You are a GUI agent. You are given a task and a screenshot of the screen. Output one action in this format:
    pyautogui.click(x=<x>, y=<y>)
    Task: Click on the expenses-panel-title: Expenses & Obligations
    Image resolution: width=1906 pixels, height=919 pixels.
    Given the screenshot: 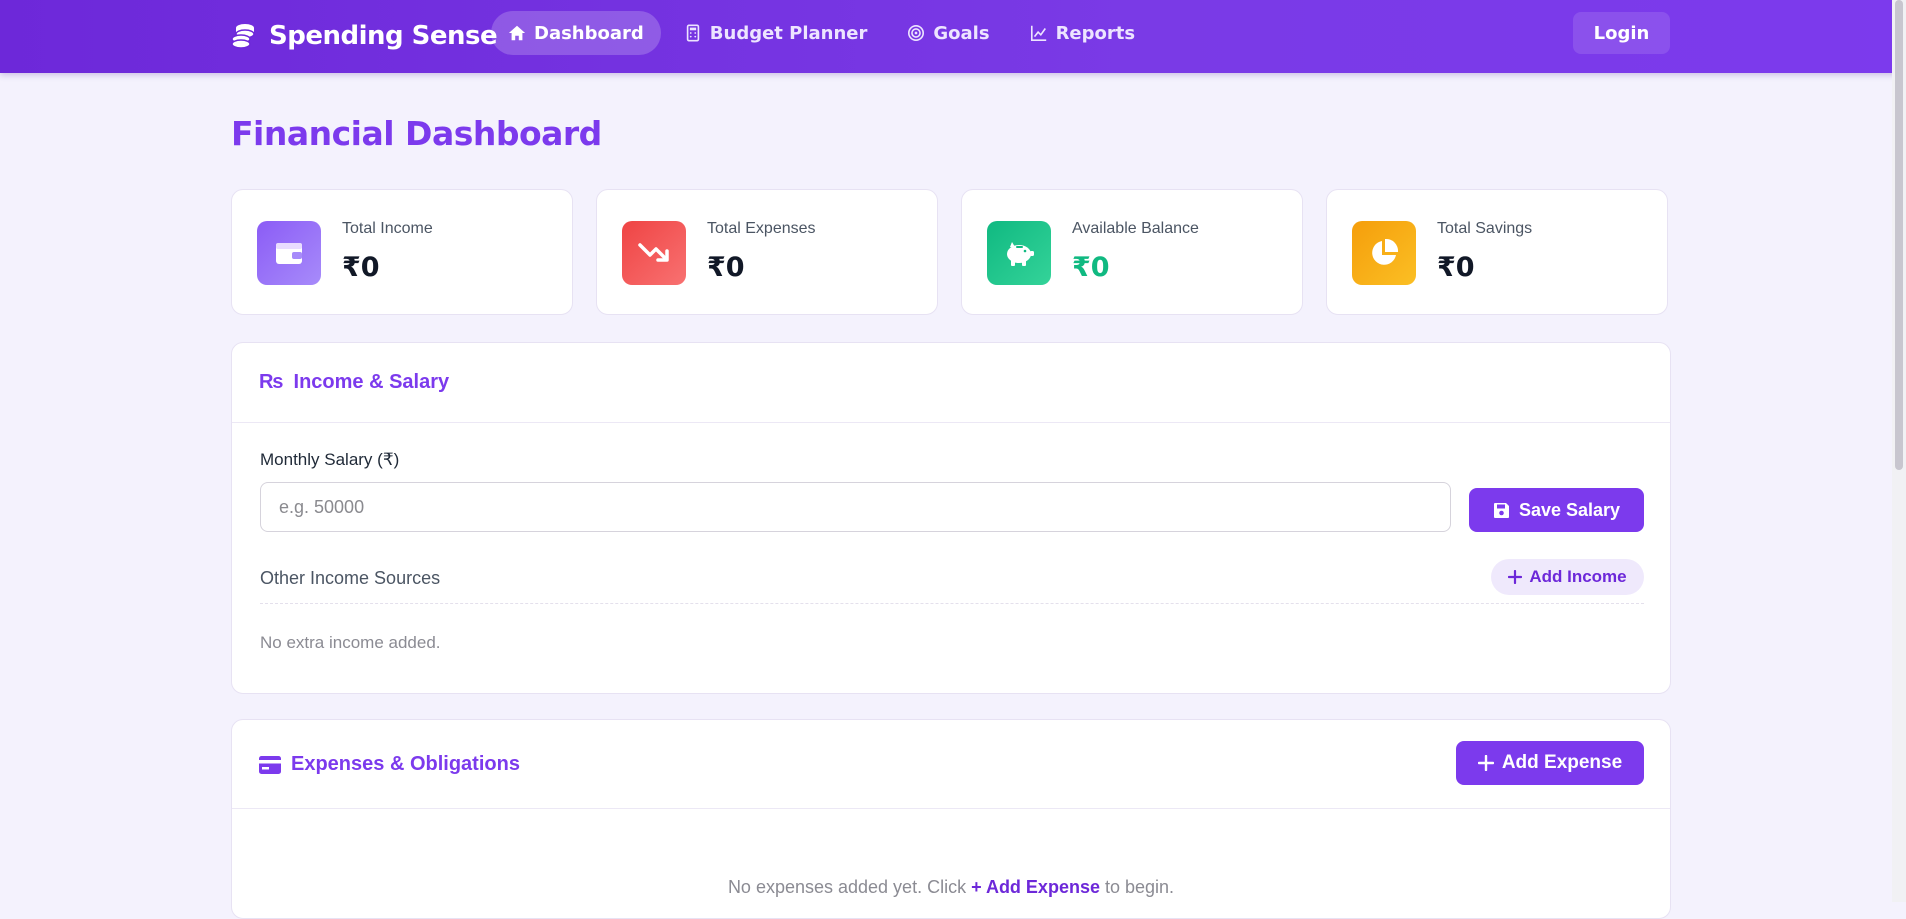 What is the action you would take?
    pyautogui.click(x=389, y=764)
    